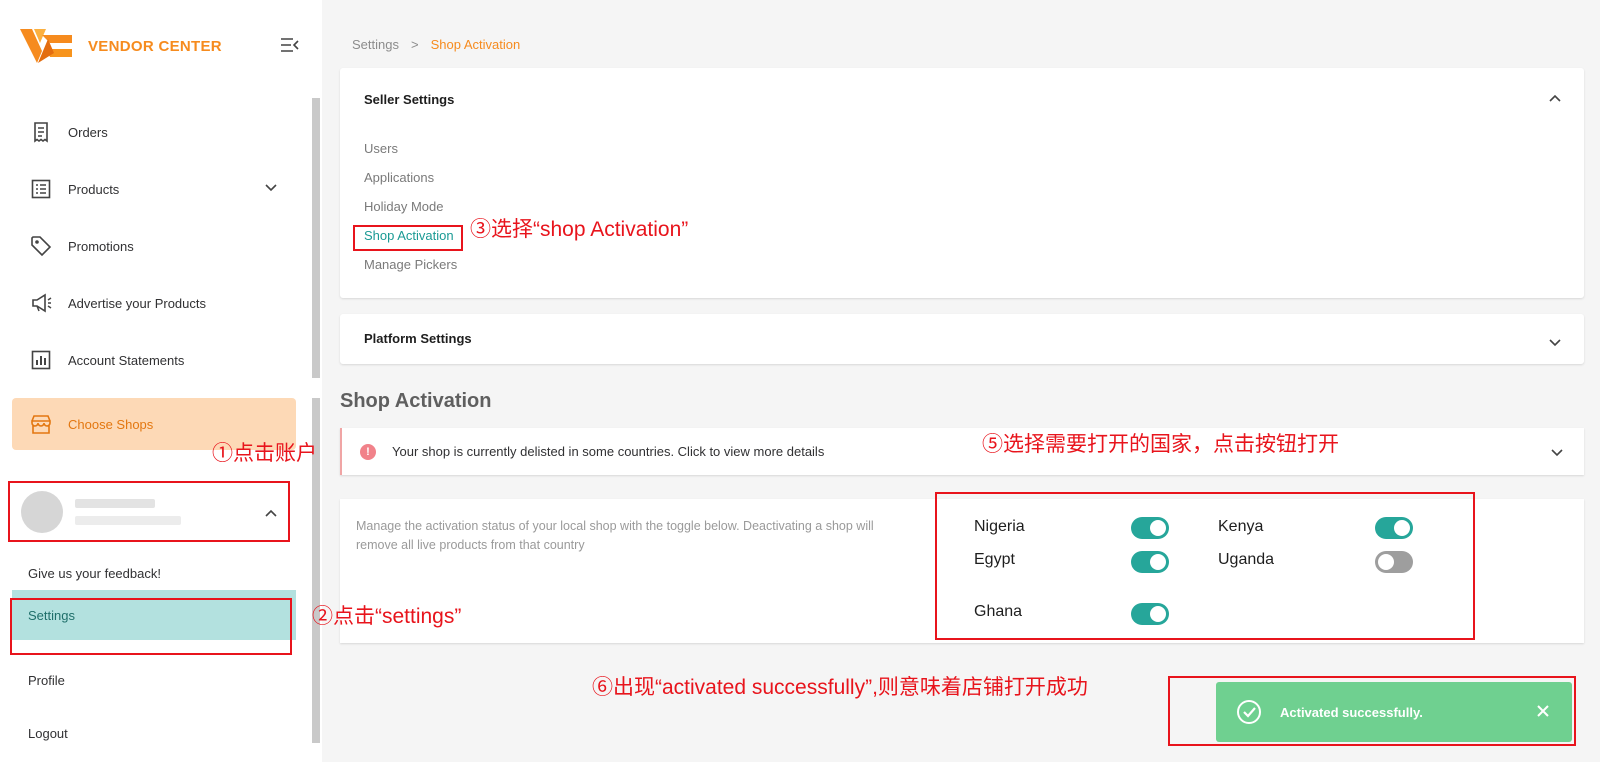 Image resolution: width=1600 pixels, height=762 pixels. I want to click on sidebar-item-label: Promotions, so click(101, 246).